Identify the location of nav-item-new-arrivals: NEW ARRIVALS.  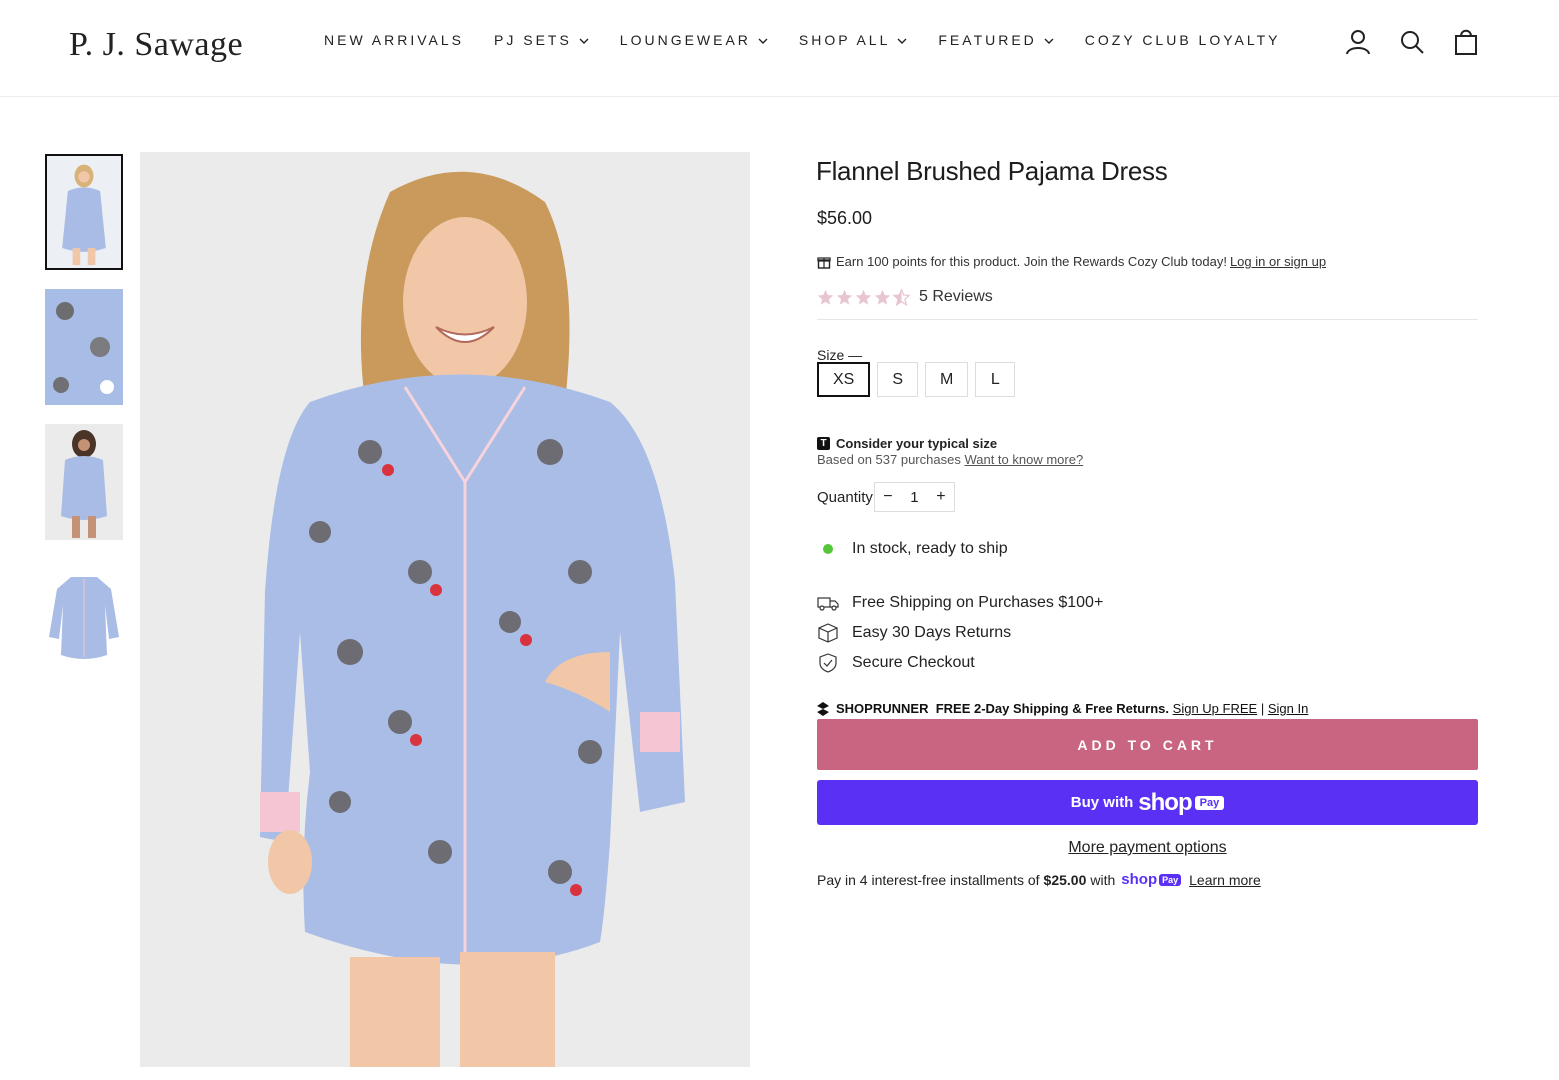
(394, 40).